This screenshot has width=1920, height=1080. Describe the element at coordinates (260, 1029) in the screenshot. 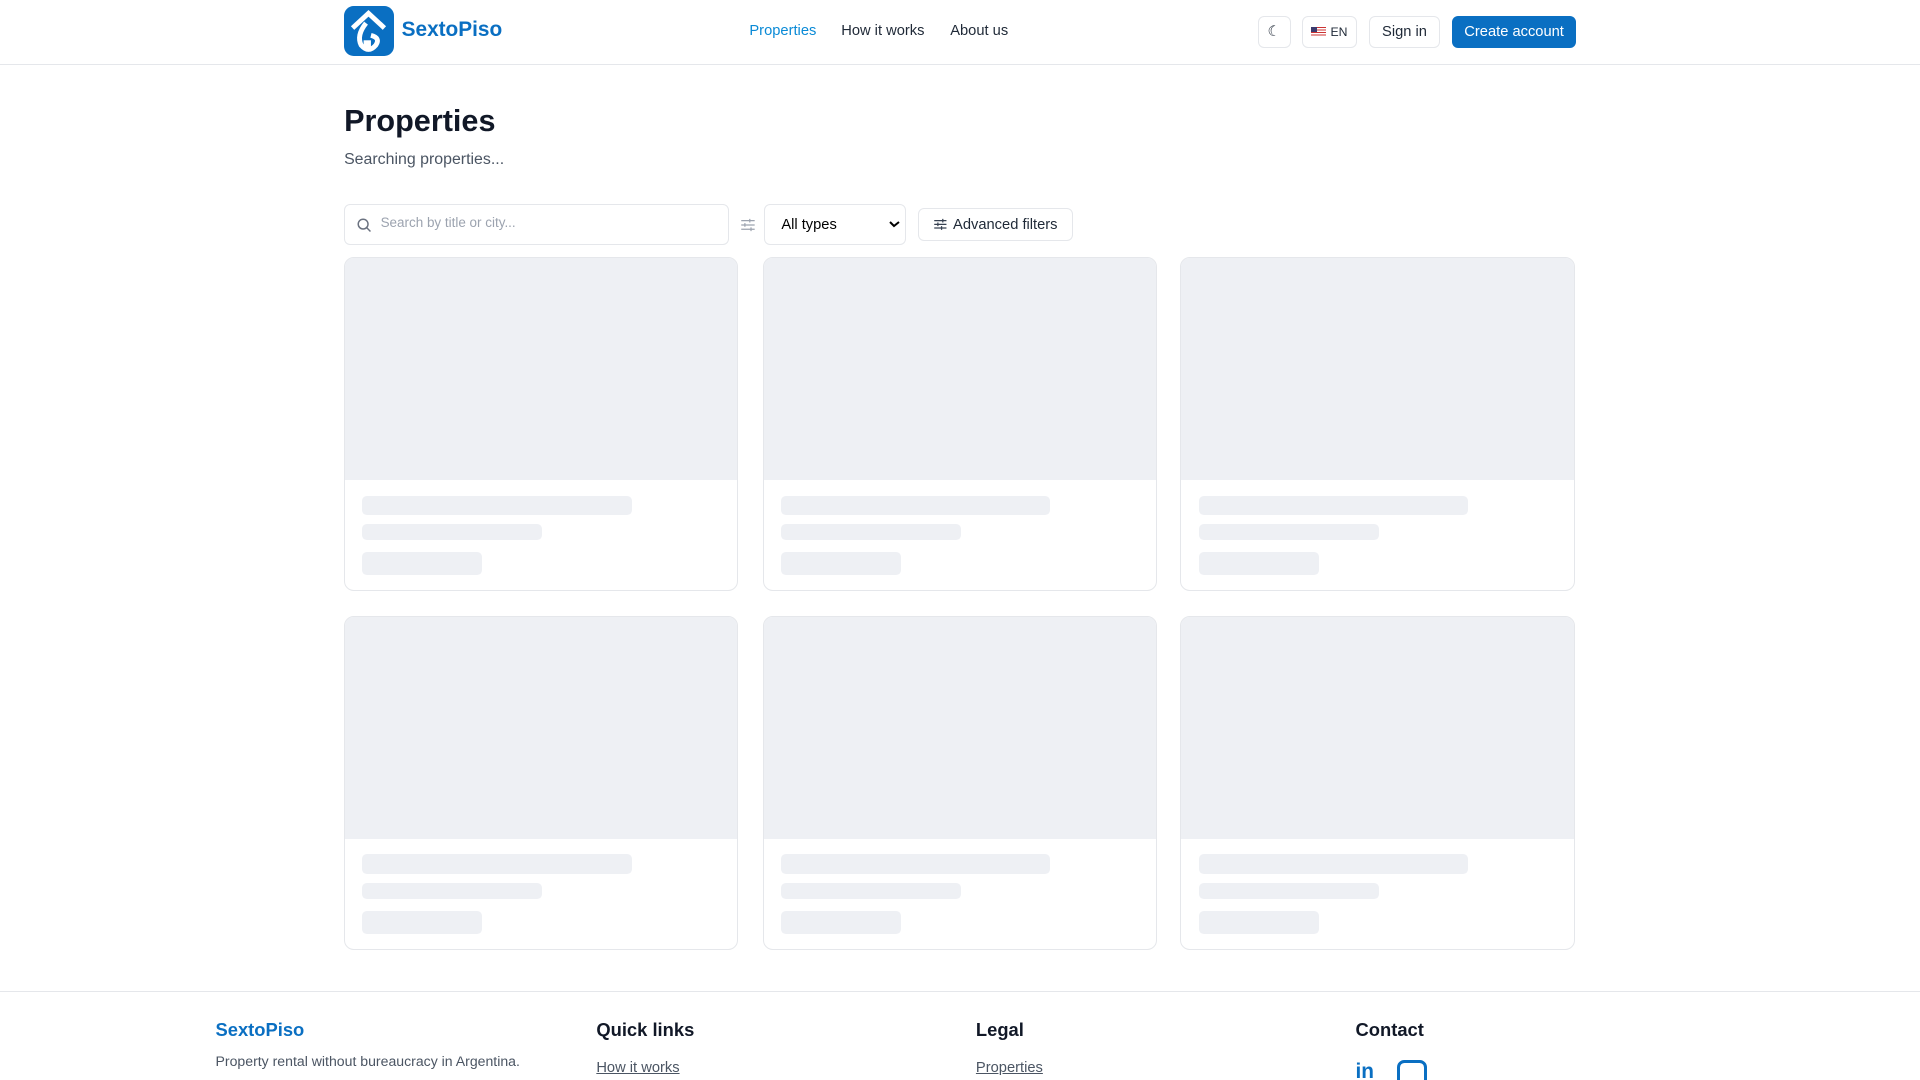

I see `footer-brand: SextoPiso` at that location.